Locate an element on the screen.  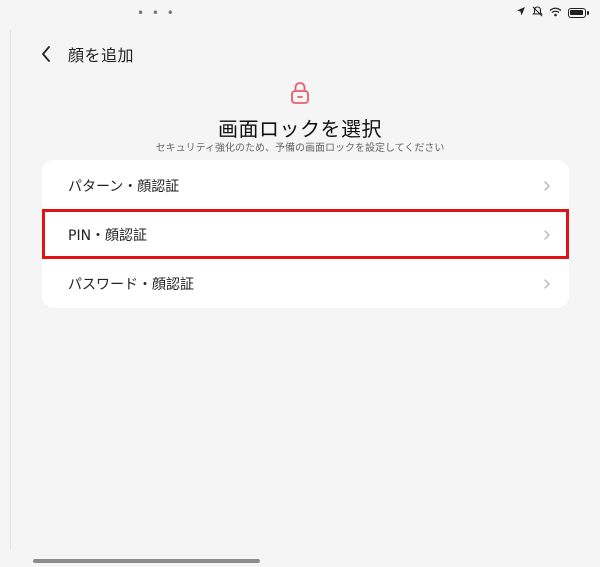
back-button is located at coordinates (46, 54).